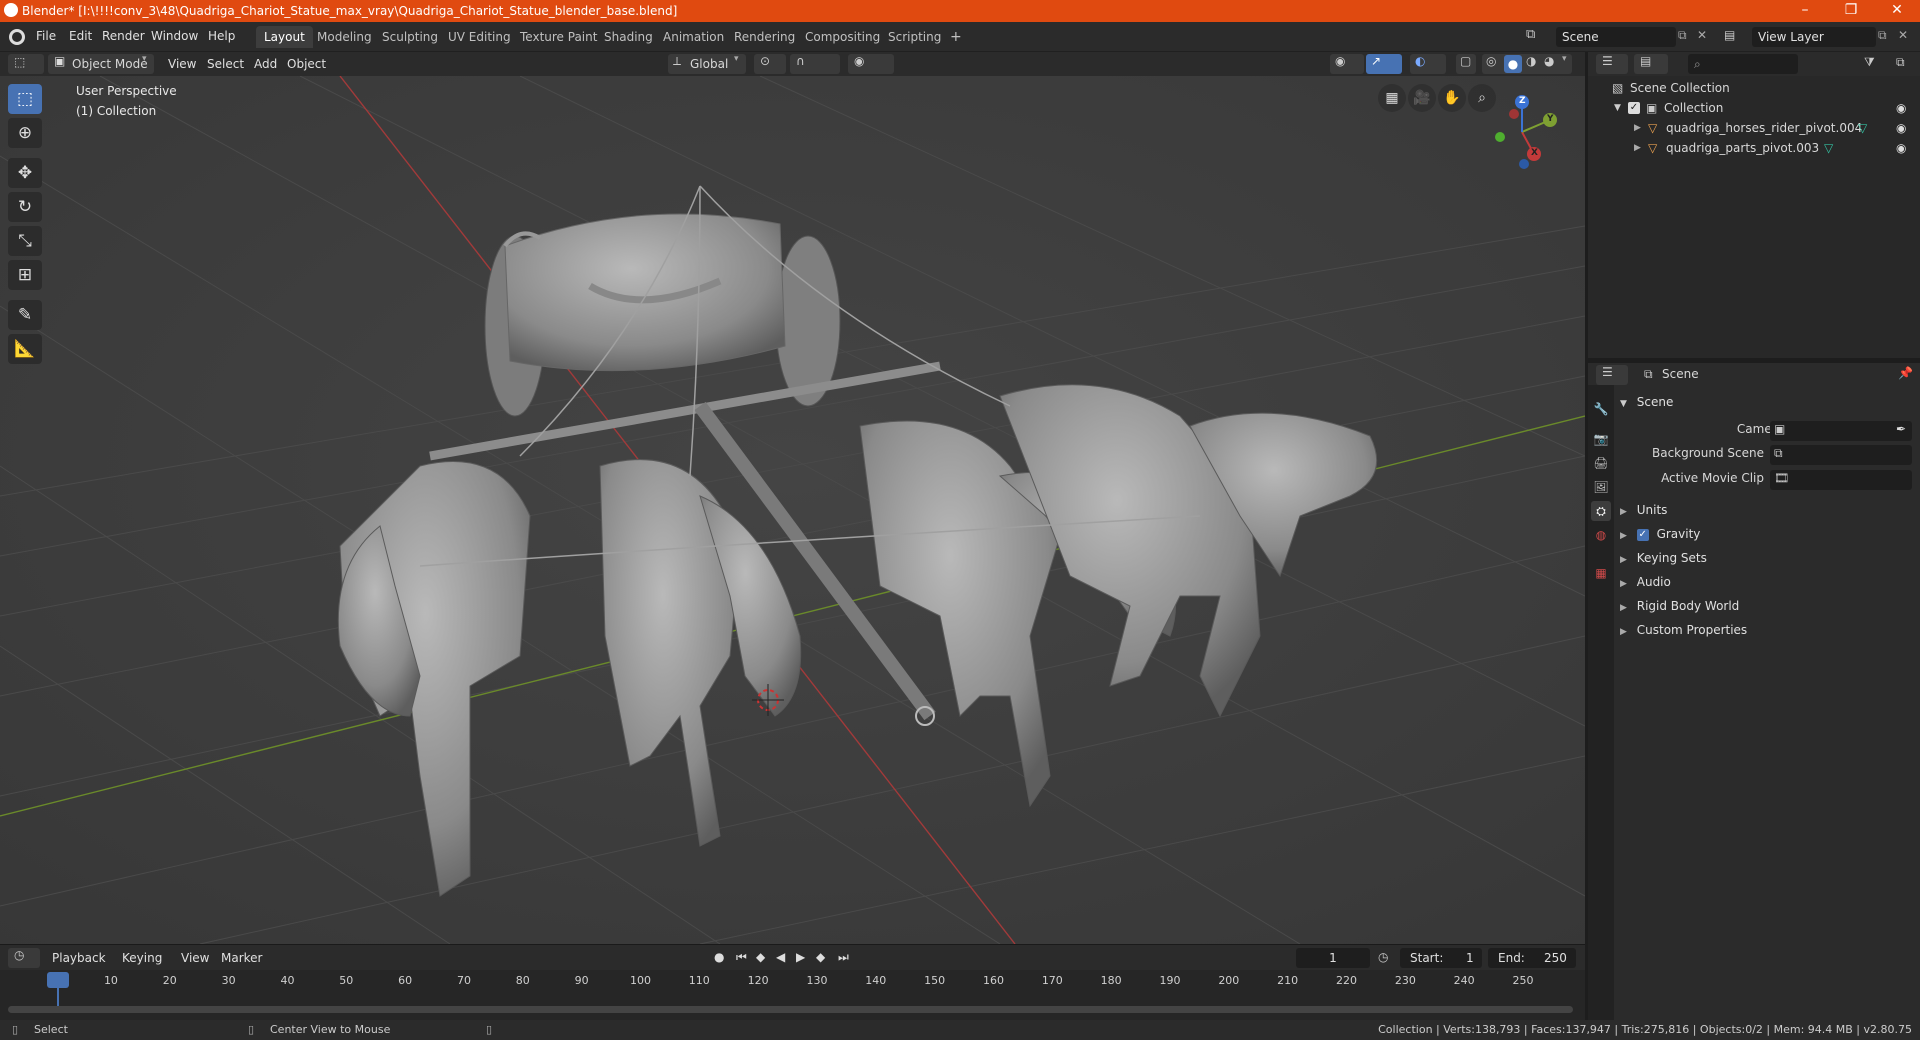 This screenshot has width=1920, height=1040. Describe the element at coordinates (174, 36) in the screenshot. I see `menu-window: Window` at that location.